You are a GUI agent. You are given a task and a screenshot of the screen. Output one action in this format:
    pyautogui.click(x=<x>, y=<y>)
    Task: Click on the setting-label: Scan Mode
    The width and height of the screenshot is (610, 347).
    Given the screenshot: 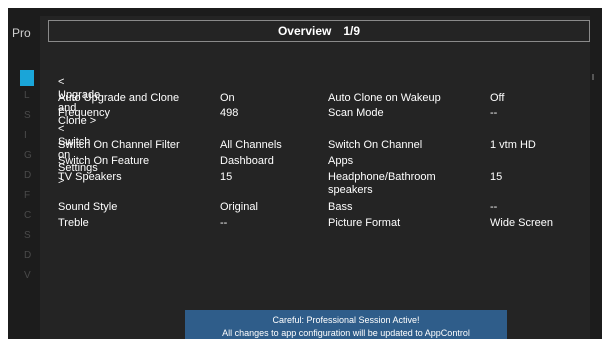 What is the action you would take?
    pyautogui.click(x=356, y=113)
    